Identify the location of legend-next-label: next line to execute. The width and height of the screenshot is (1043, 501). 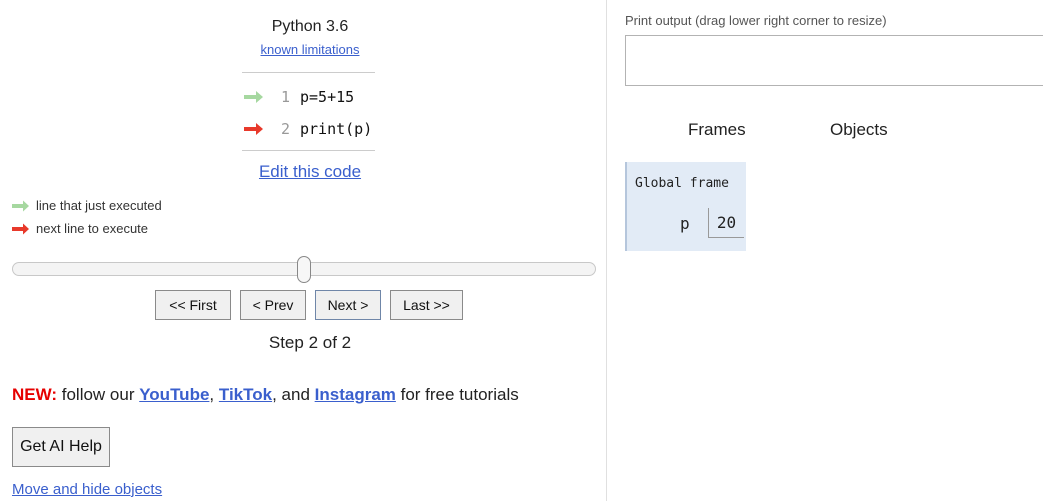
(92, 228).